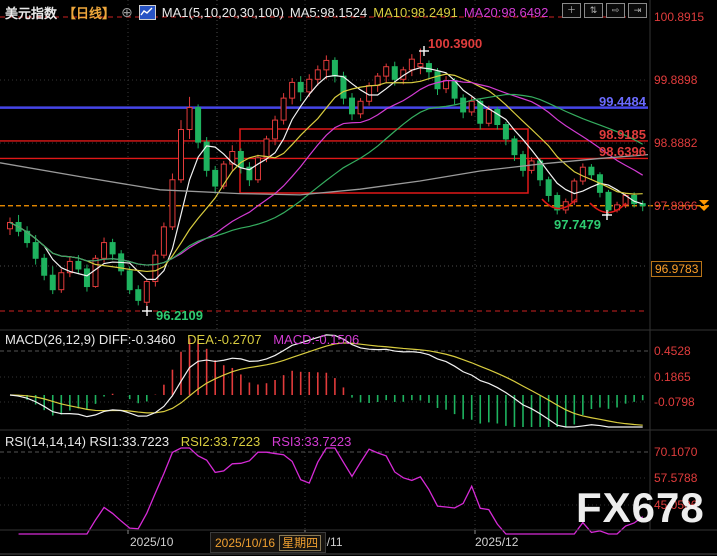 The image size is (717, 556). Describe the element at coordinates (127, 12) in the screenshot. I see `target-icon: ⊕` at that location.